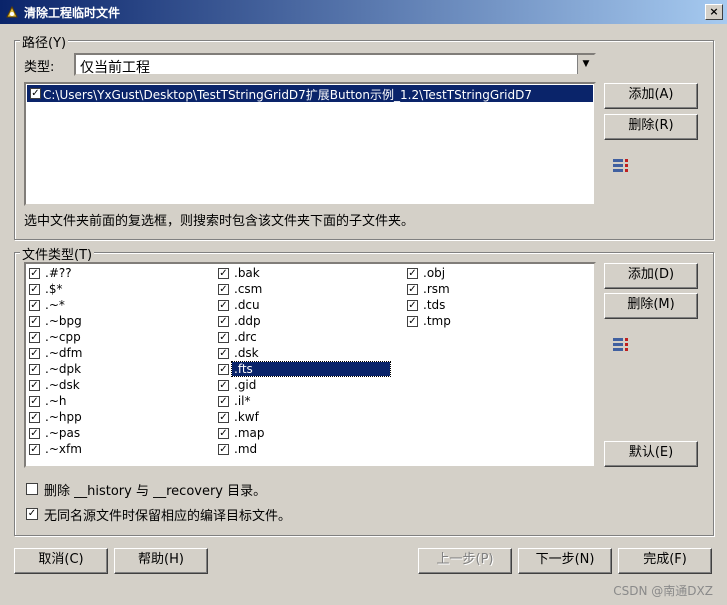 The height and width of the screenshot is (605, 727). What do you see at coordinates (246, 417) in the screenshot?
I see `filetype-label: .kwf` at bounding box center [246, 417].